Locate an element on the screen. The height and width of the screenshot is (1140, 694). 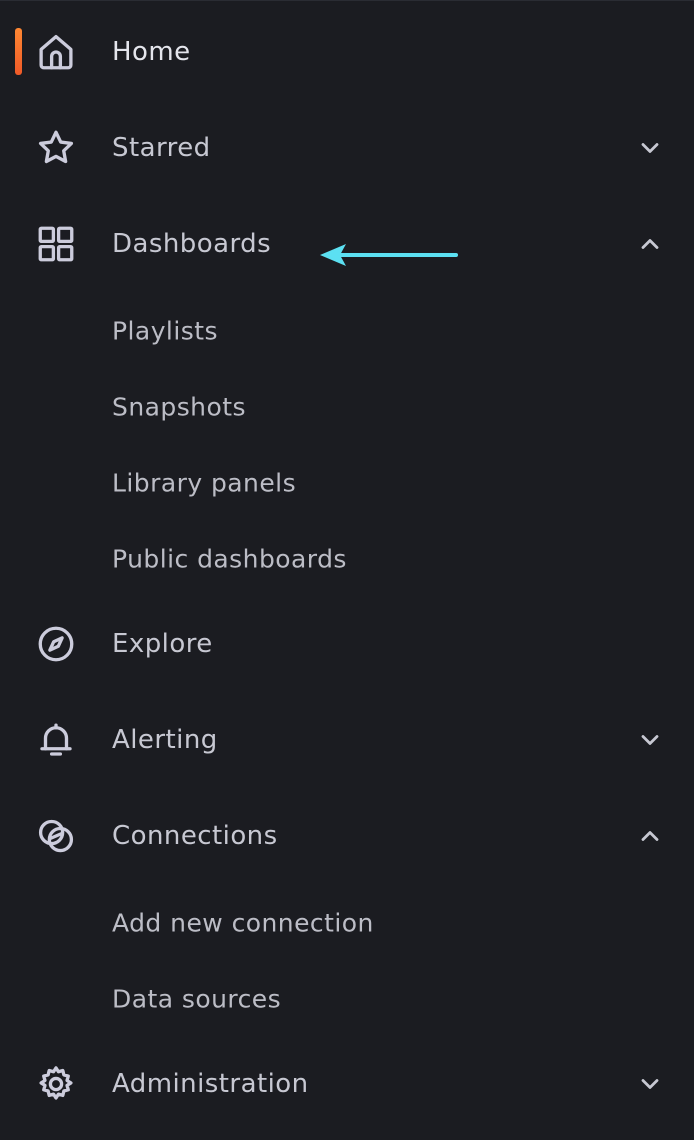
active-indicator is located at coordinates (18, 51).